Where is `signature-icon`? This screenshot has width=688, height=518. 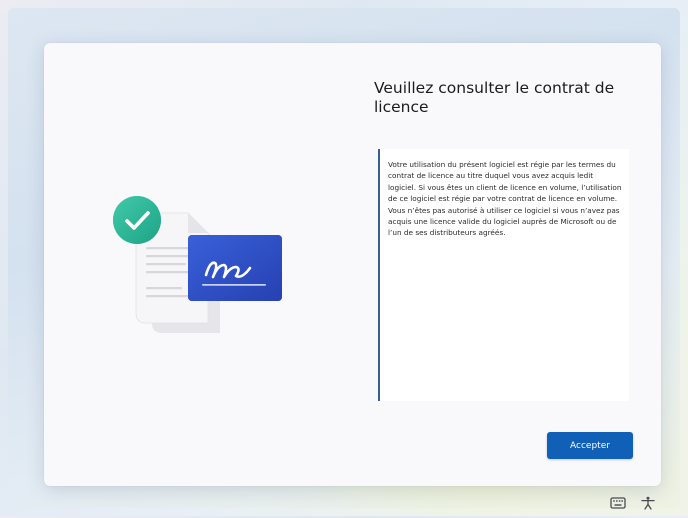 signature-icon is located at coordinates (235, 268).